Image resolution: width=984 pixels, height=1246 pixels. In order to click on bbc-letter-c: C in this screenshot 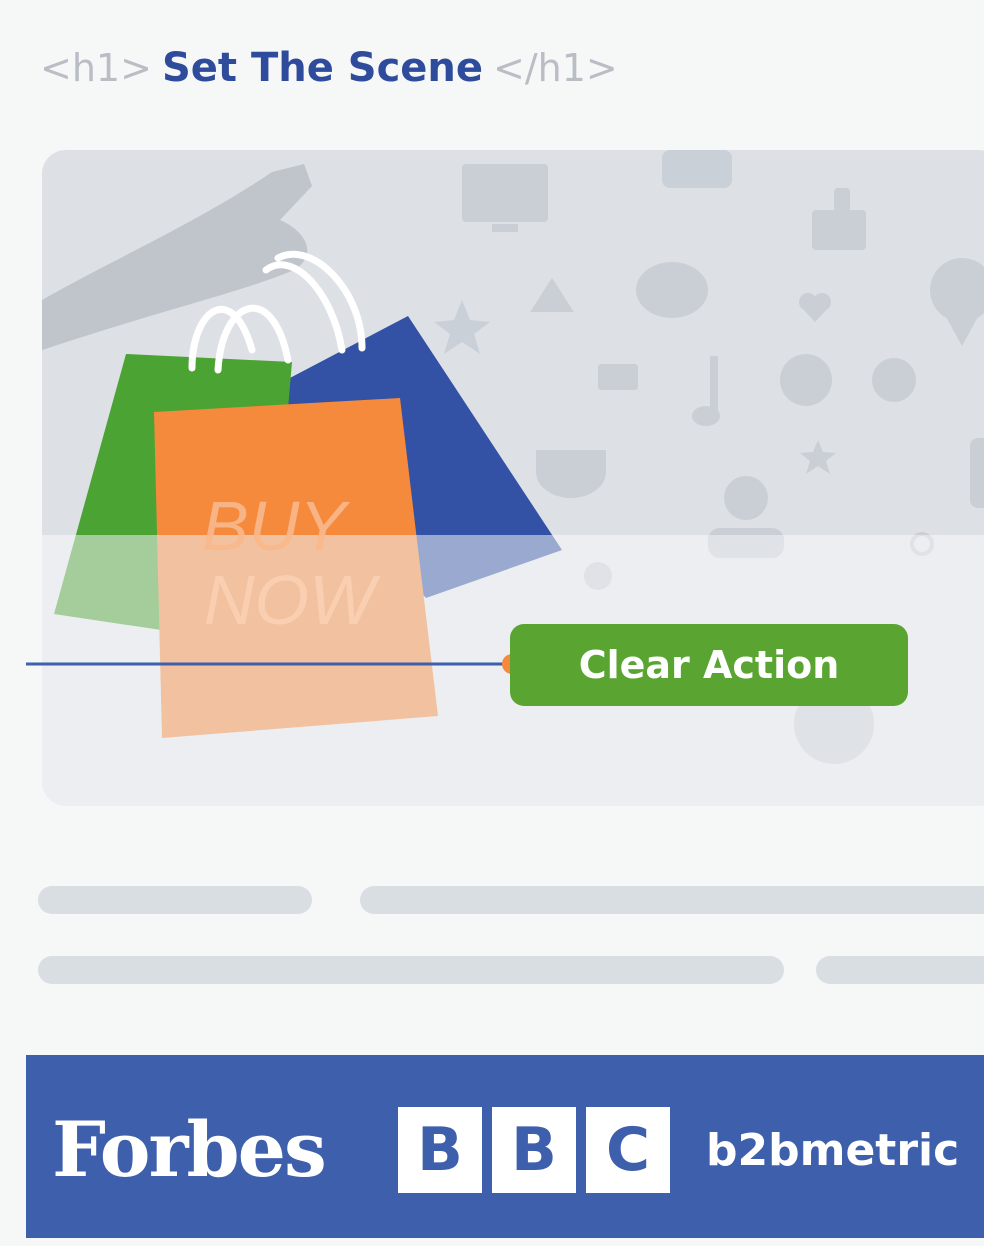, I will do `click(628, 1150)`.